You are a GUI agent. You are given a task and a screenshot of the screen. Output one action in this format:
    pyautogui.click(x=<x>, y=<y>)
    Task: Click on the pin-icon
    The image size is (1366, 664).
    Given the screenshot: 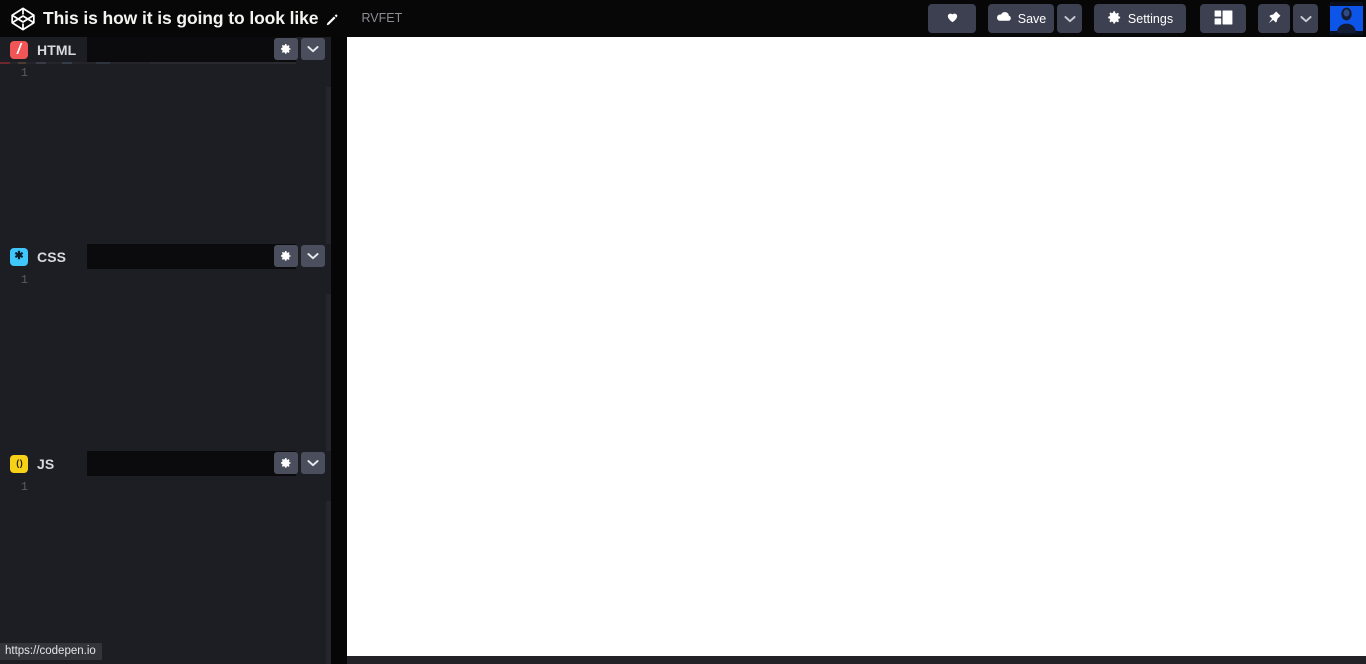 What is the action you would take?
    pyautogui.click(x=1274, y=19)
    